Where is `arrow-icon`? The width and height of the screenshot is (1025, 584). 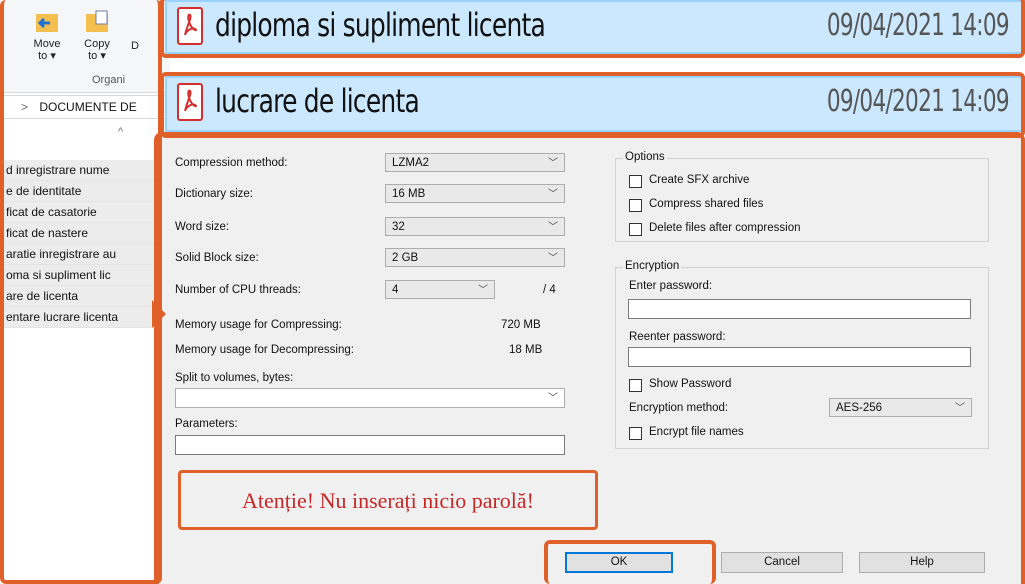
arrow-icon is located at coordinates (159, 314).